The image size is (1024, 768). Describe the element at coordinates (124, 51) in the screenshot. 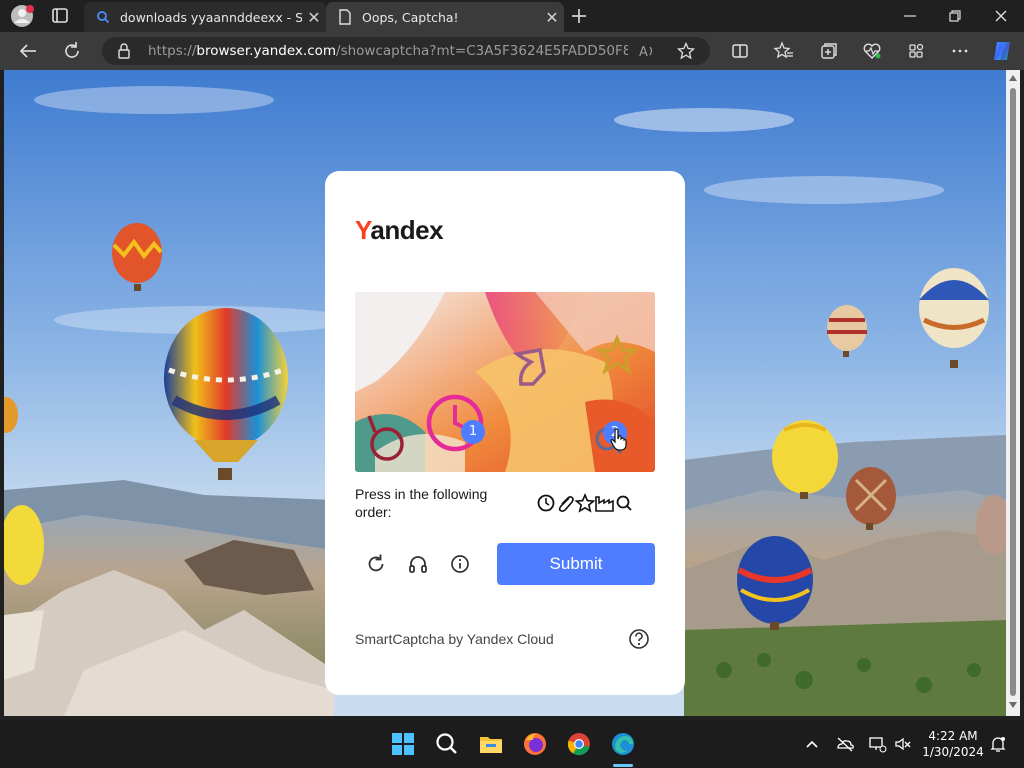

I see `lock-icon` at that location.